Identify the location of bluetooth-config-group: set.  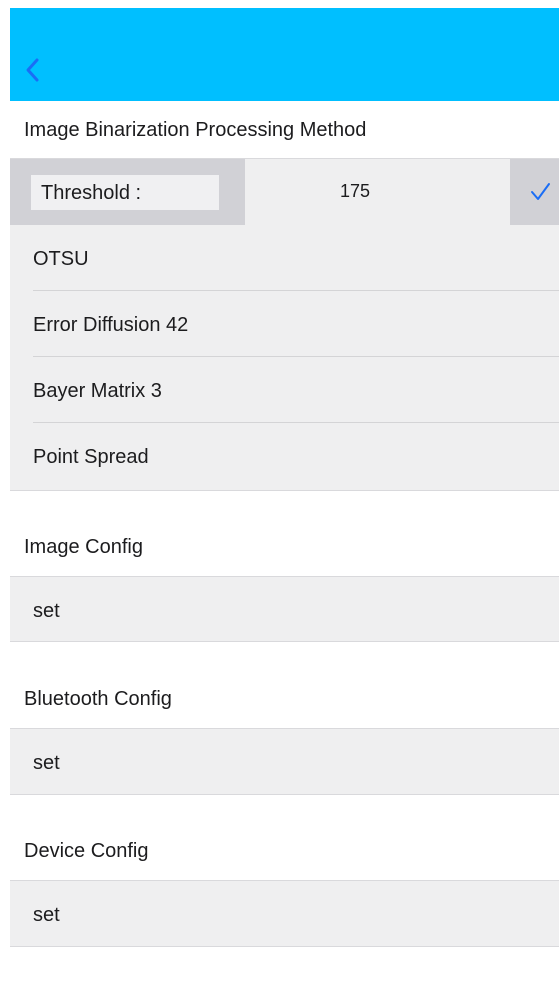
(284, 761).